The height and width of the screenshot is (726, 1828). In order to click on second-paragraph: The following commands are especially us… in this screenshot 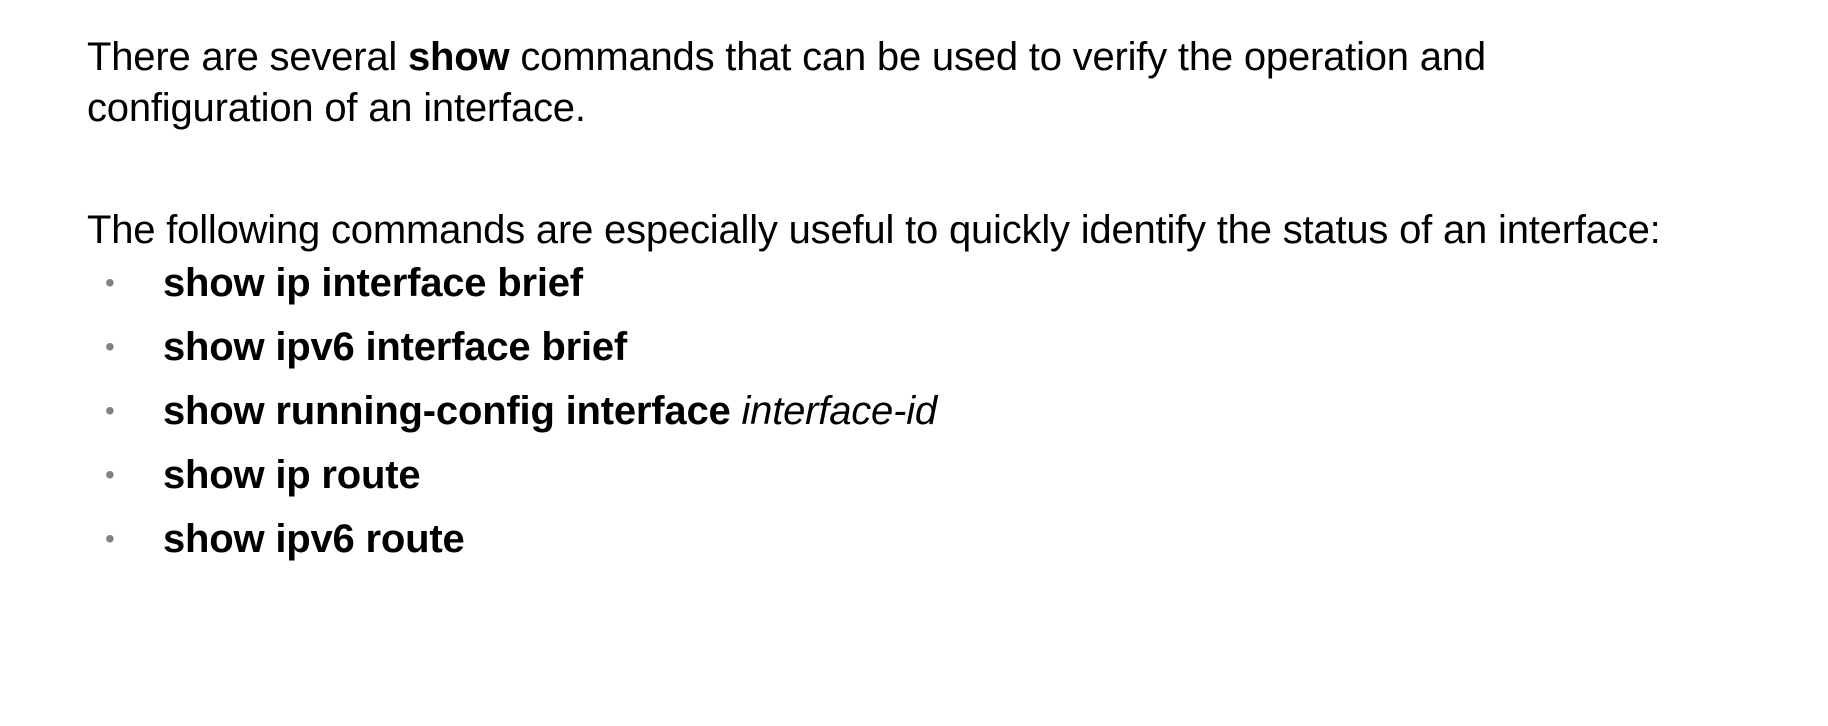, I will do `click(874, 230)`.